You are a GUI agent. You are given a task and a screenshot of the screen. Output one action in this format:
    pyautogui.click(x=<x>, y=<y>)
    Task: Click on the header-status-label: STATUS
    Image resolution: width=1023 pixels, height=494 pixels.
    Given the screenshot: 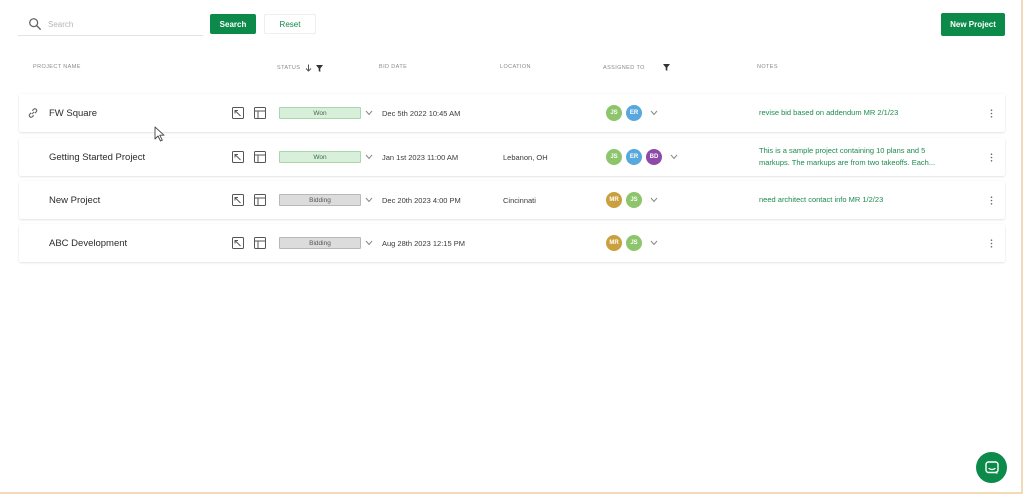 What is the action you would take?
    pyautogui.click(x=289, y=68)
    